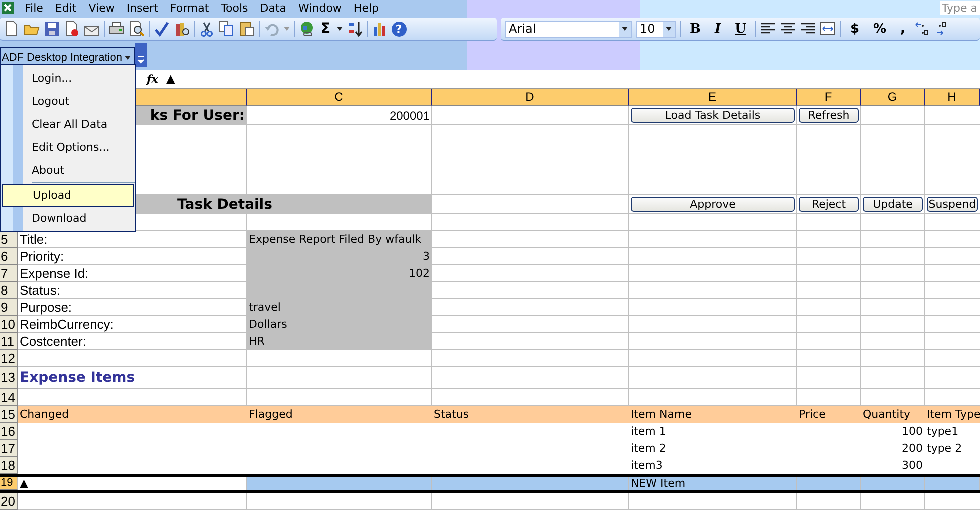 The height and width of the screenshot is (510, 980). I want to click on research-icon, so click(182, 29).